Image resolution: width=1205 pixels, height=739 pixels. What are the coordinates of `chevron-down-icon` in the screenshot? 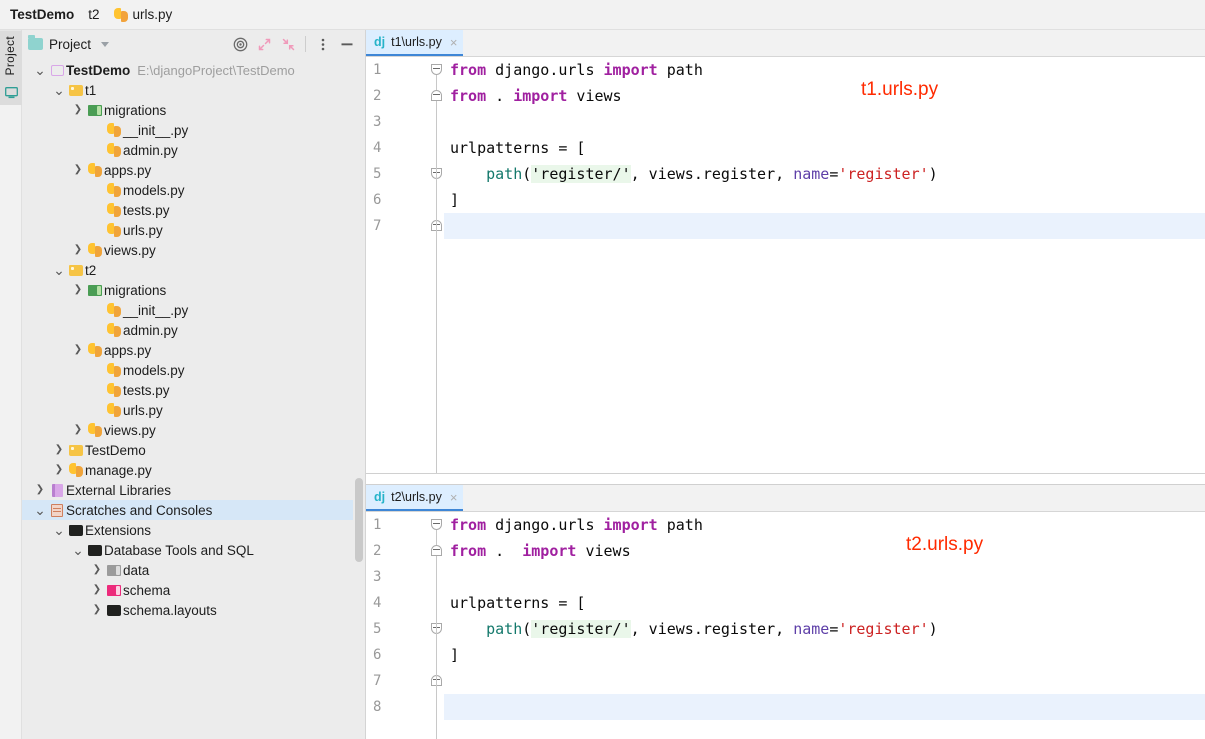 It's located at (105, 44).